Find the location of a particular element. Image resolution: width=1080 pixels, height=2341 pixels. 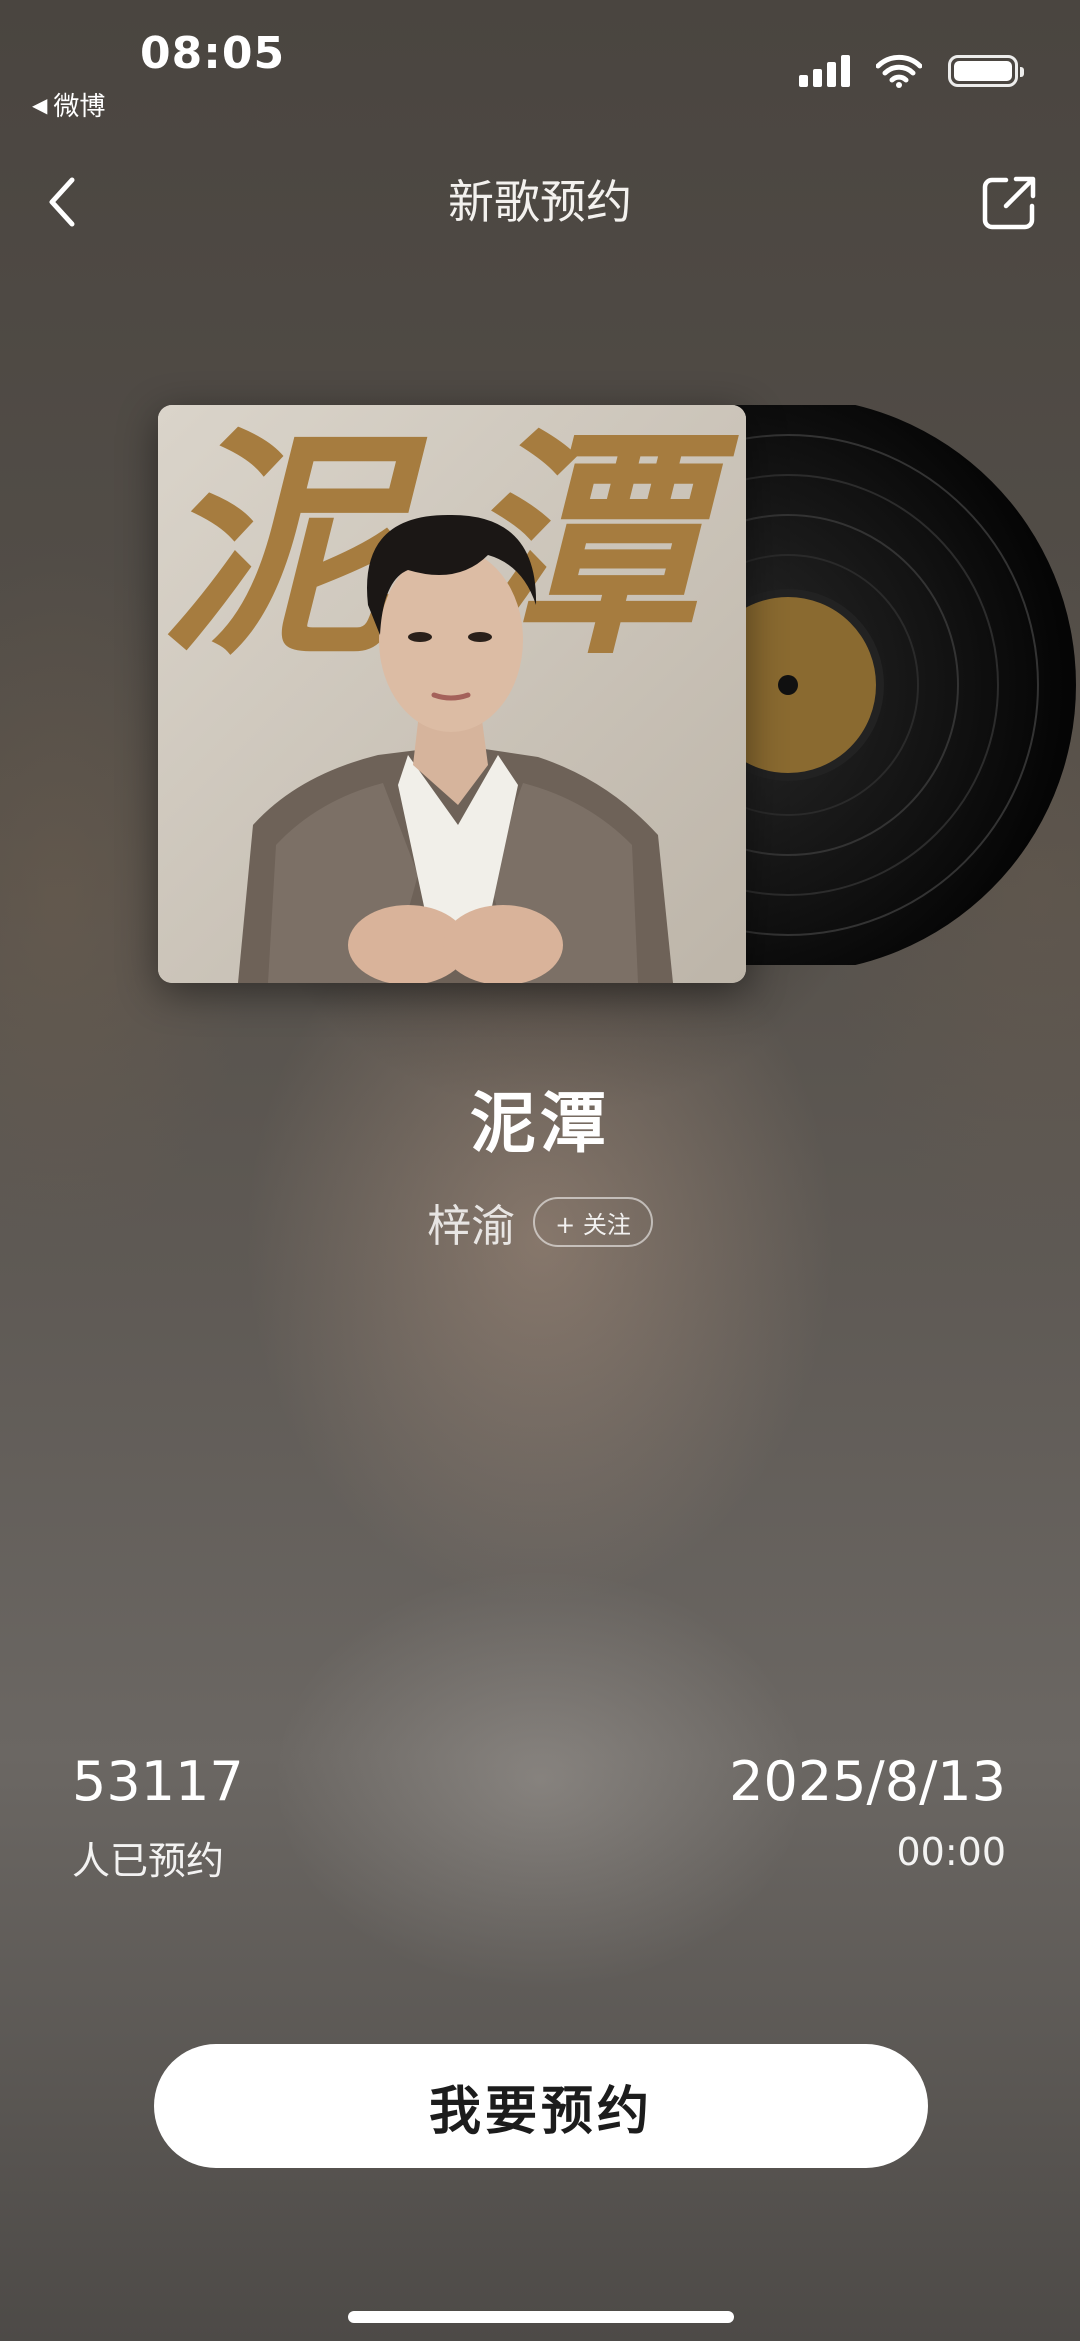

page-title: 新歌预约 is located at coordinates (540, 202).